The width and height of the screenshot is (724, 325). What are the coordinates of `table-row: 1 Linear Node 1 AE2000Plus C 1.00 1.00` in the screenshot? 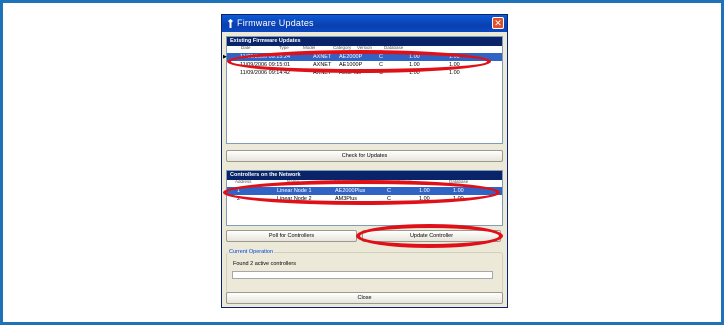 It's located at (364, 191).